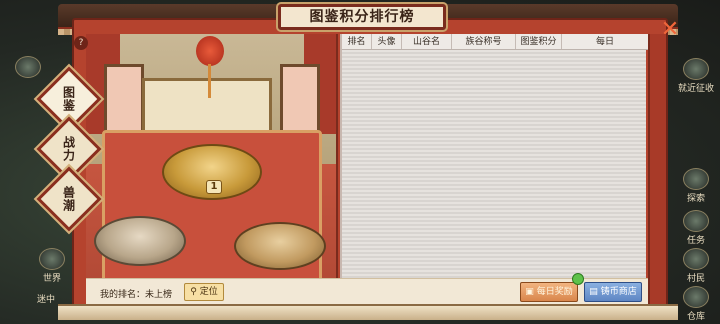  I want to click on side-item-label: 任务, so click(695, 241).